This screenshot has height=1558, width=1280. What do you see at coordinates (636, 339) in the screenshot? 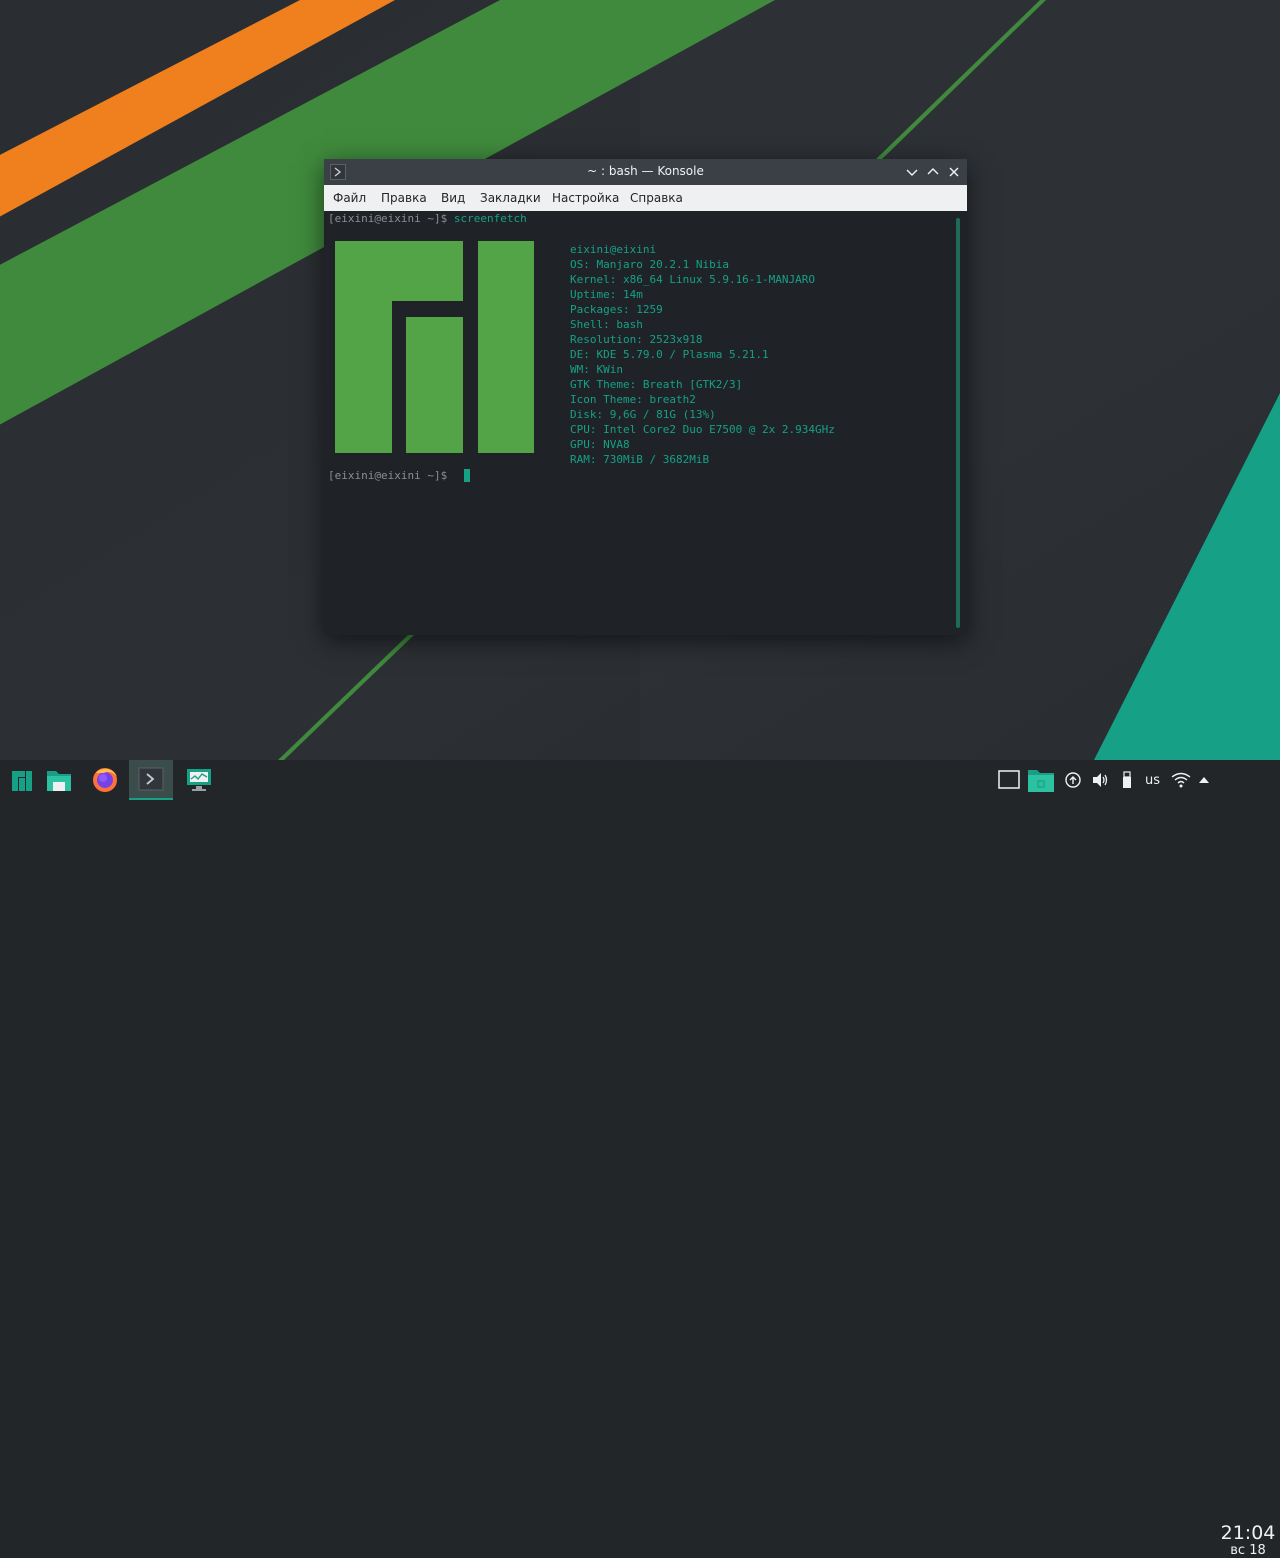
I see `info-line: Resolution: 2523x918` at bounding box center [636, 339].